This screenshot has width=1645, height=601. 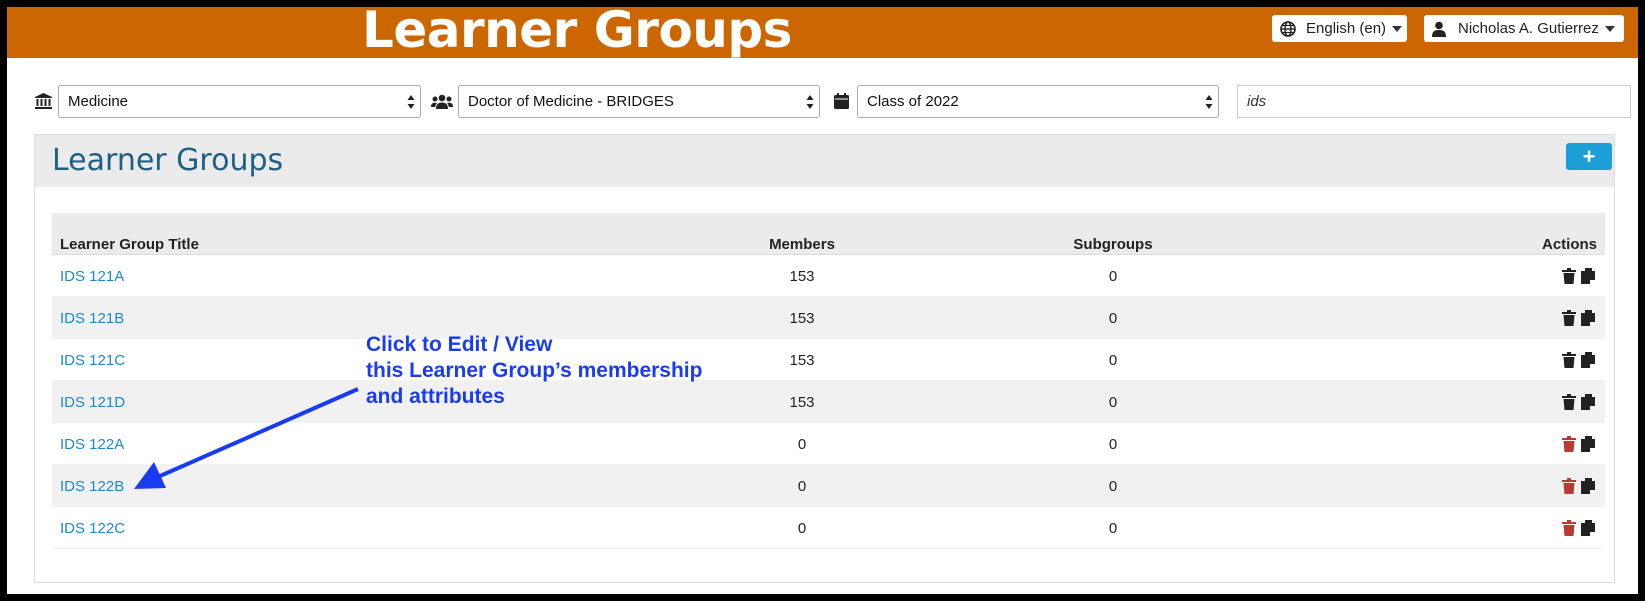 What do you see at coordinates (98, 101) in the screenshot?
I see `school-select-value: Medicine` at bounding box center [98, 101].